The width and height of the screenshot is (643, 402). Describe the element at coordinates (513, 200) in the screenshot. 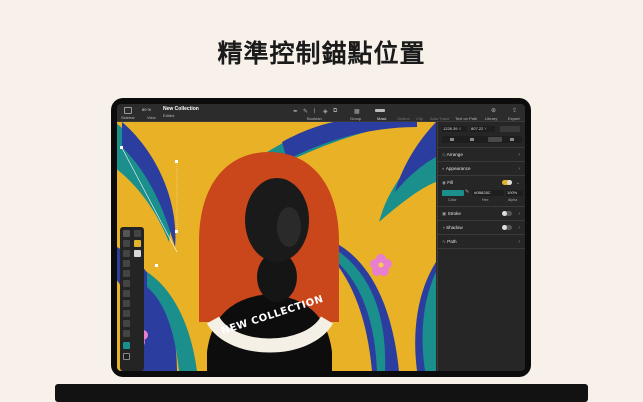

I see `alpha-caption: Alpha` at that location.